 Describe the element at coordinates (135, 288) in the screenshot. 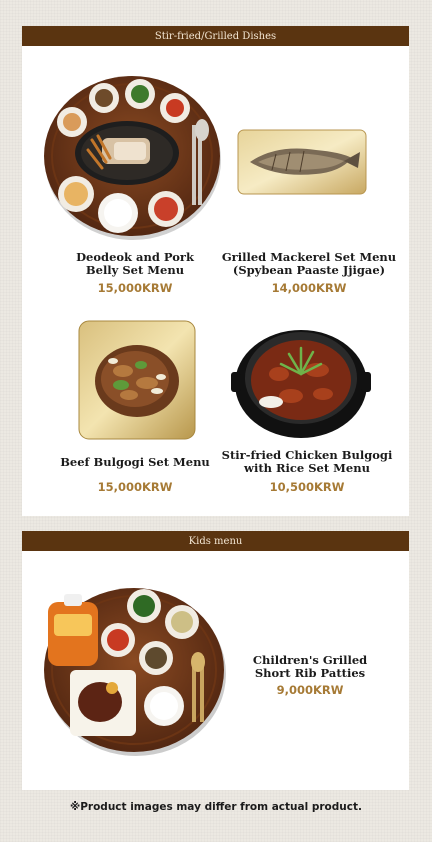

I see `item-price-deodeok: 15,000KRW` at that location.